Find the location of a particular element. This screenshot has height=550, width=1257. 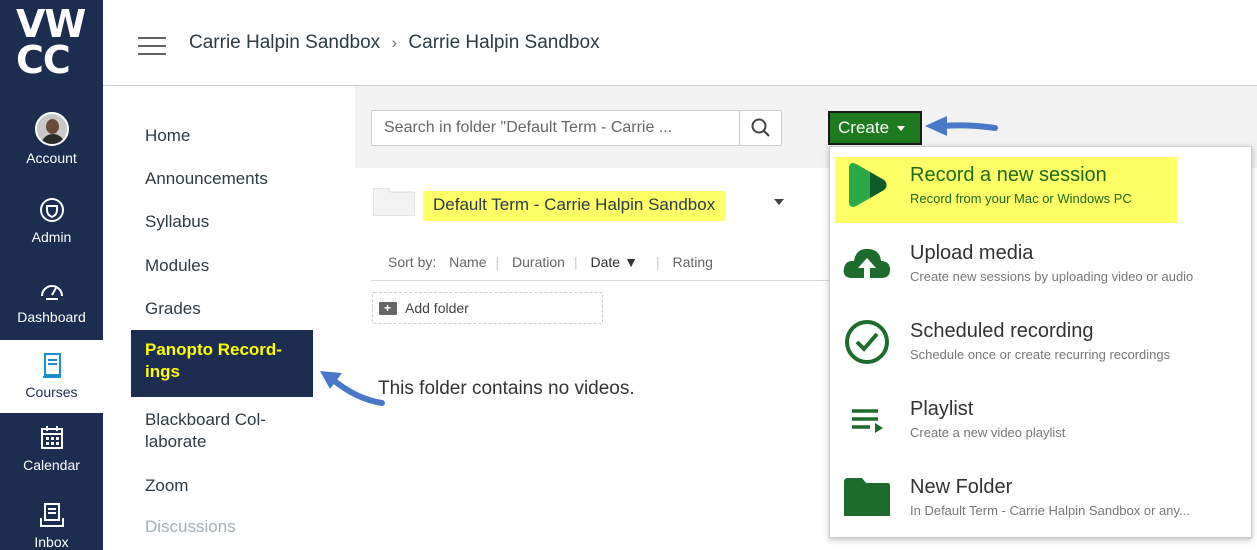

folder-dropdown-caret-icon is located at coordinates (779, 202).